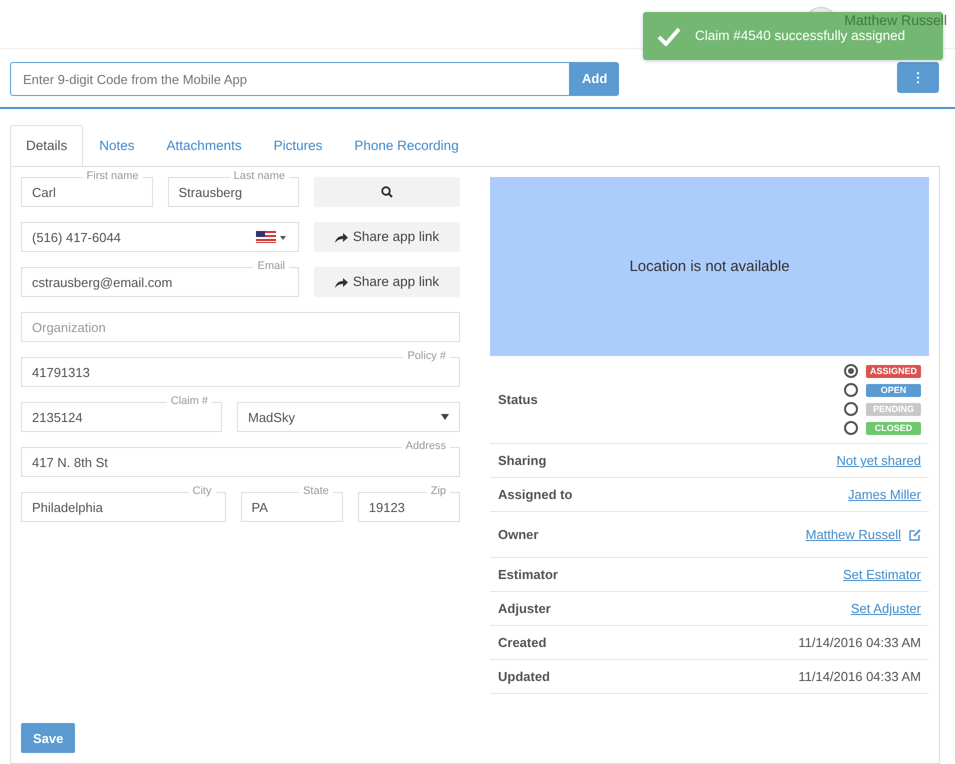 The width and height of the screenshot is (955, 764). I want to click on status-tag: ASSIGNED, so click(893, 371).